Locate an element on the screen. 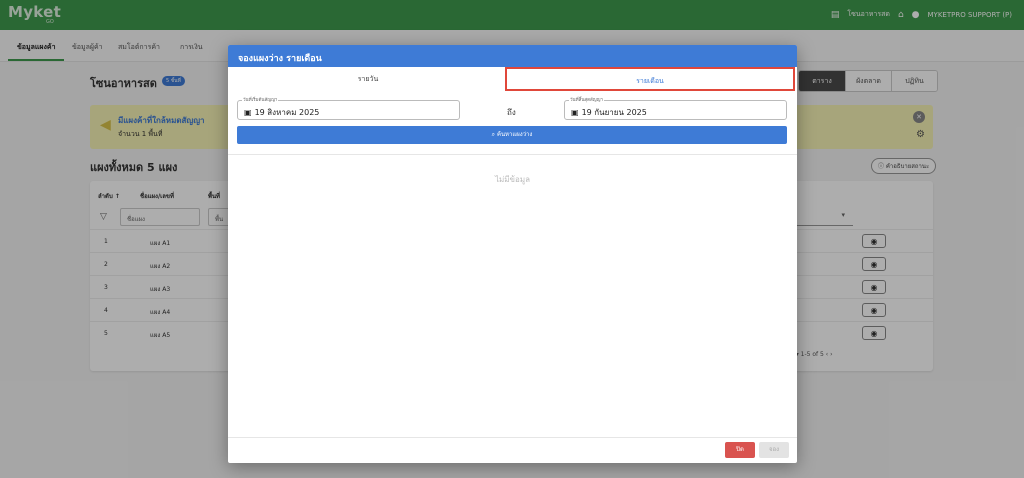 Image resolution: width=1024 pixels, height=478 pixels. search-available-button: ⌕ ค้นหาแผงว่าง is located at coordinates (512, 135).